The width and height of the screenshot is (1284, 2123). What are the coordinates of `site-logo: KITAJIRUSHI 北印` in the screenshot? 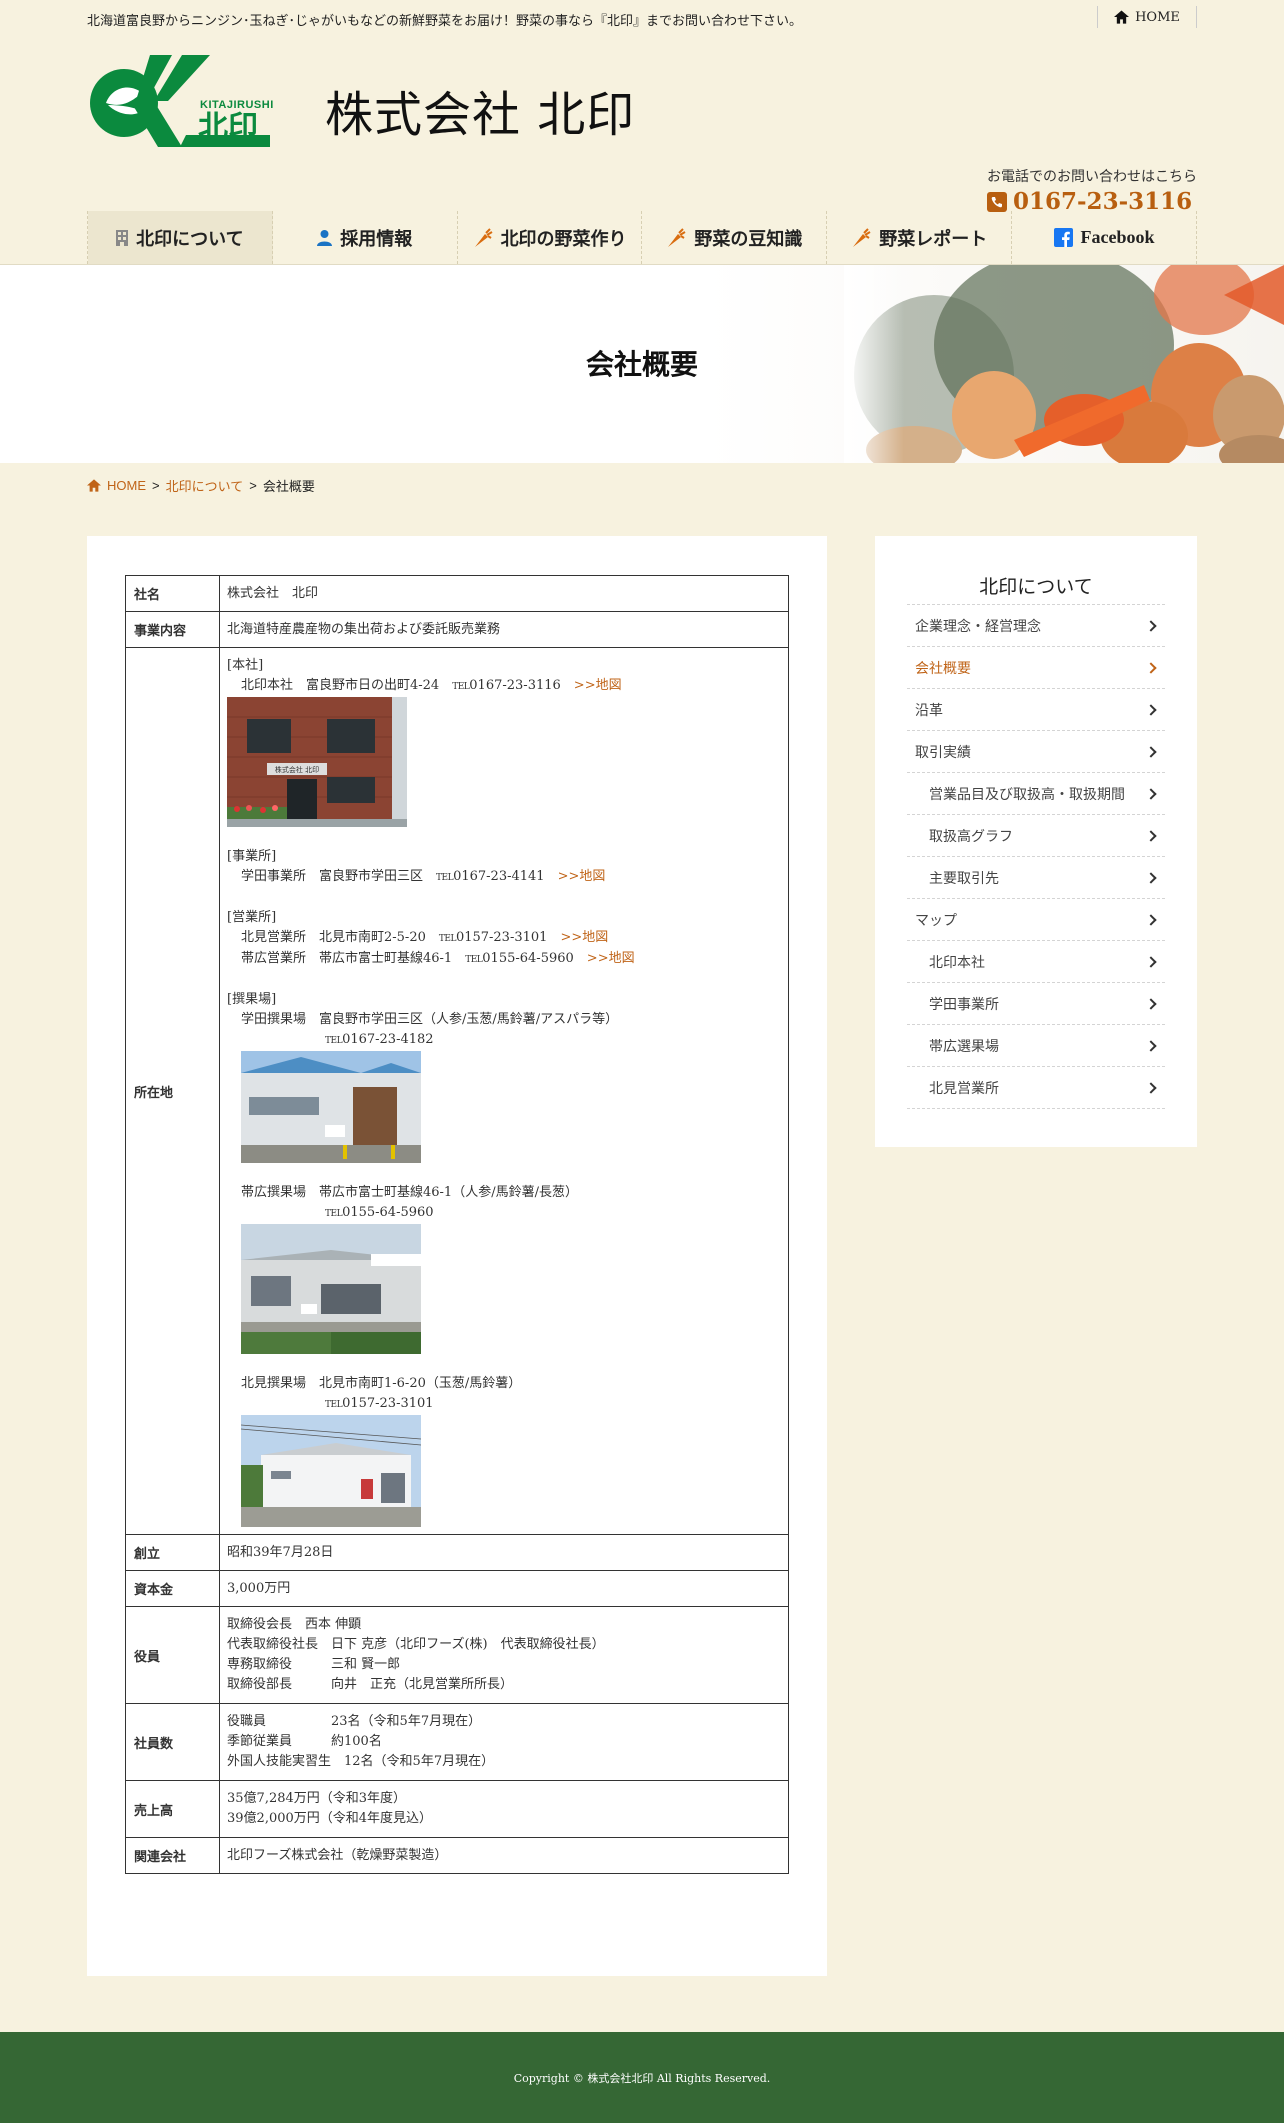 It's located at (187, 105).